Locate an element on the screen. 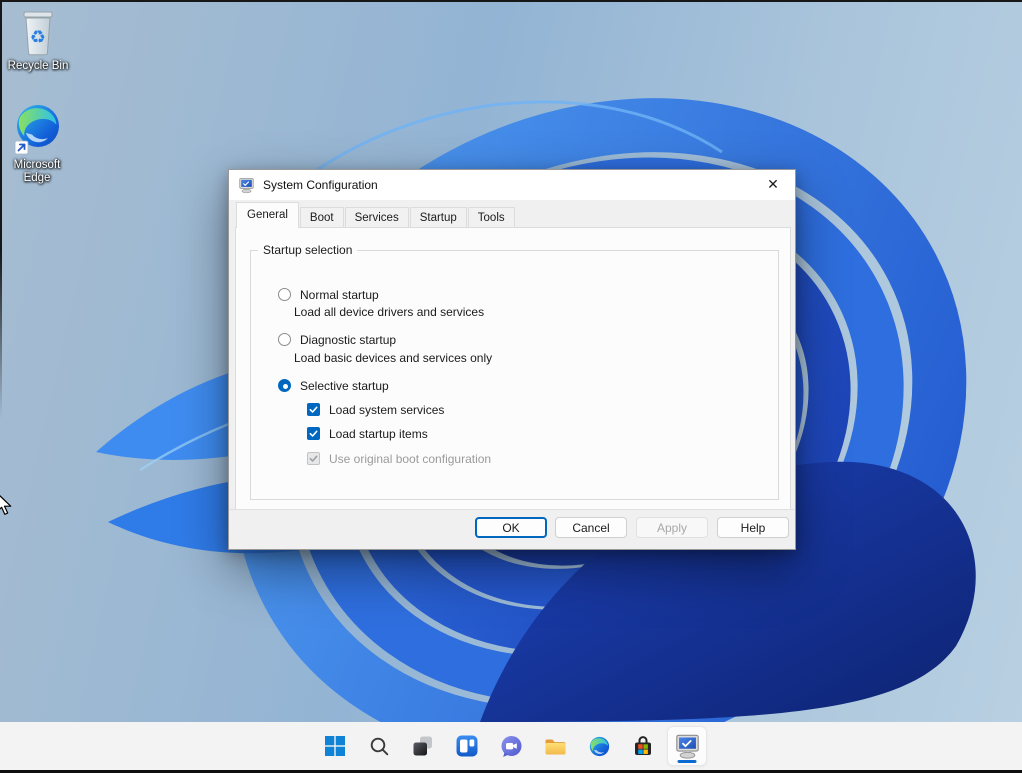 The width and height of the screenshot is (1022, 773). checkbox-label: Load system services is located at coordinates (387, 409).